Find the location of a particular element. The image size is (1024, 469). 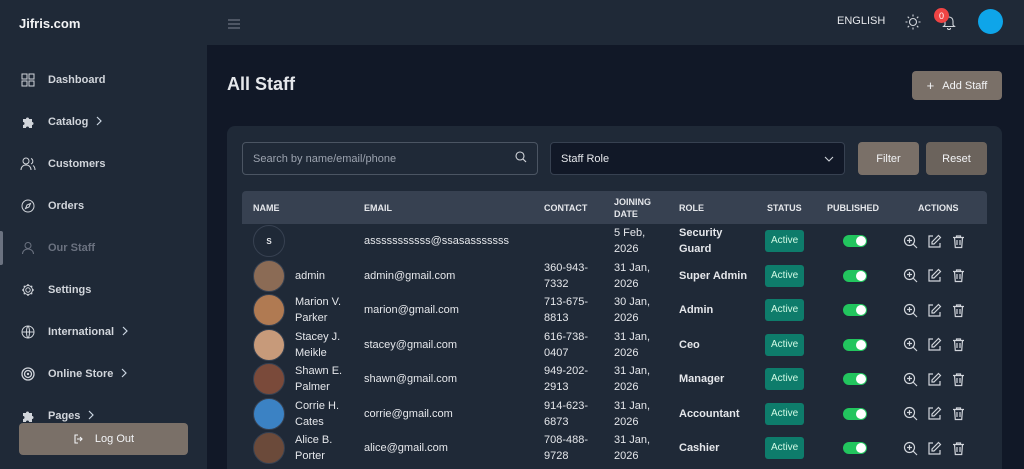

hamburger-icon is located at coordinates (234, 25).